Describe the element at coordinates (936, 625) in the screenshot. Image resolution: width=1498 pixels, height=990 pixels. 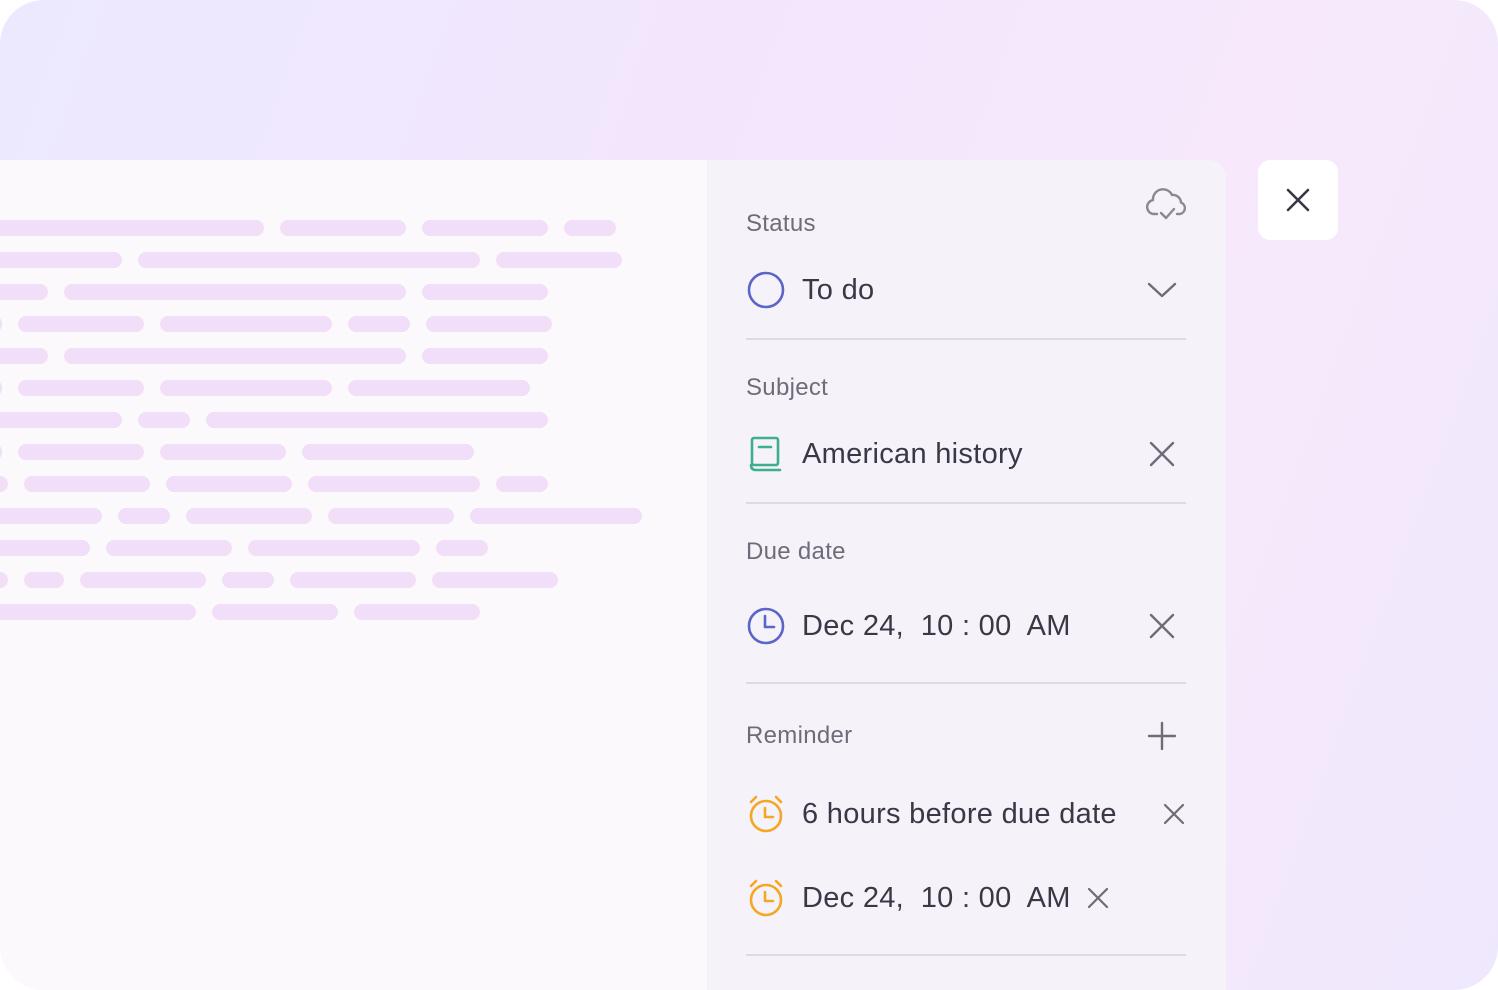
I see `due-date-value: Dec 24, 10 : 00 AM` at that location.